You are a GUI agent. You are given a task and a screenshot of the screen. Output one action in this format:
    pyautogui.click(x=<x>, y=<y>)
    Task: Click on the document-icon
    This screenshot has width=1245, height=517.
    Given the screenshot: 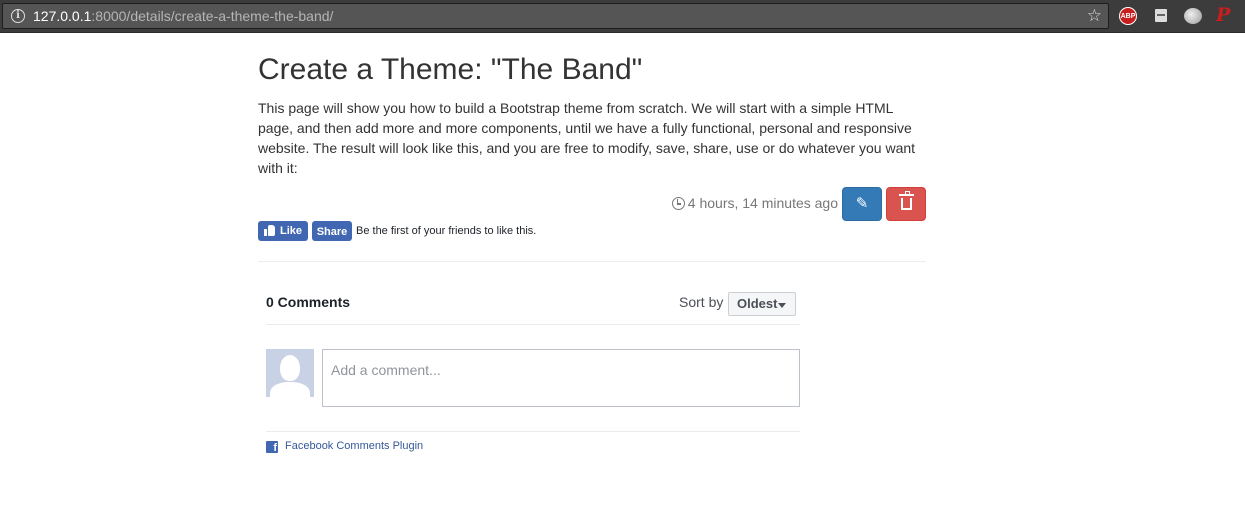 What is the action you would take?
    pyautogui.click(x=1161, y=15)
    